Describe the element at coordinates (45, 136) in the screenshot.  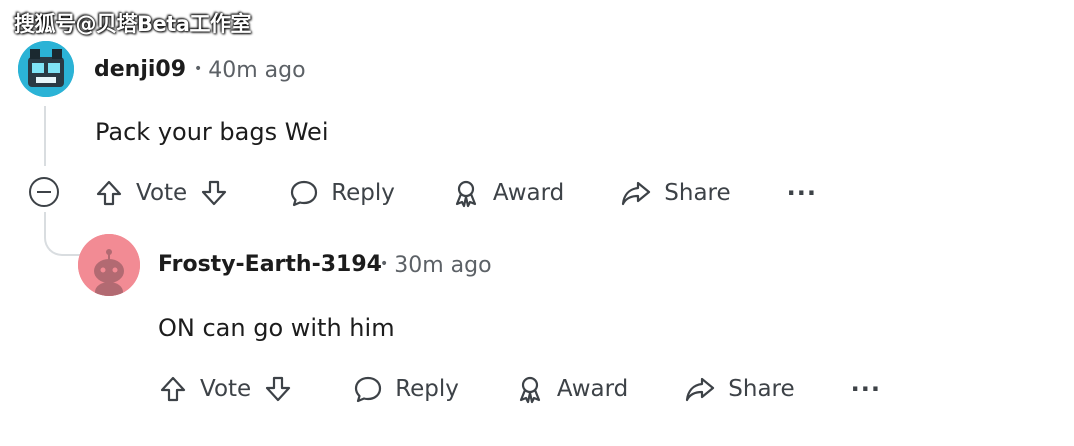
I see `thread-line` at that location.